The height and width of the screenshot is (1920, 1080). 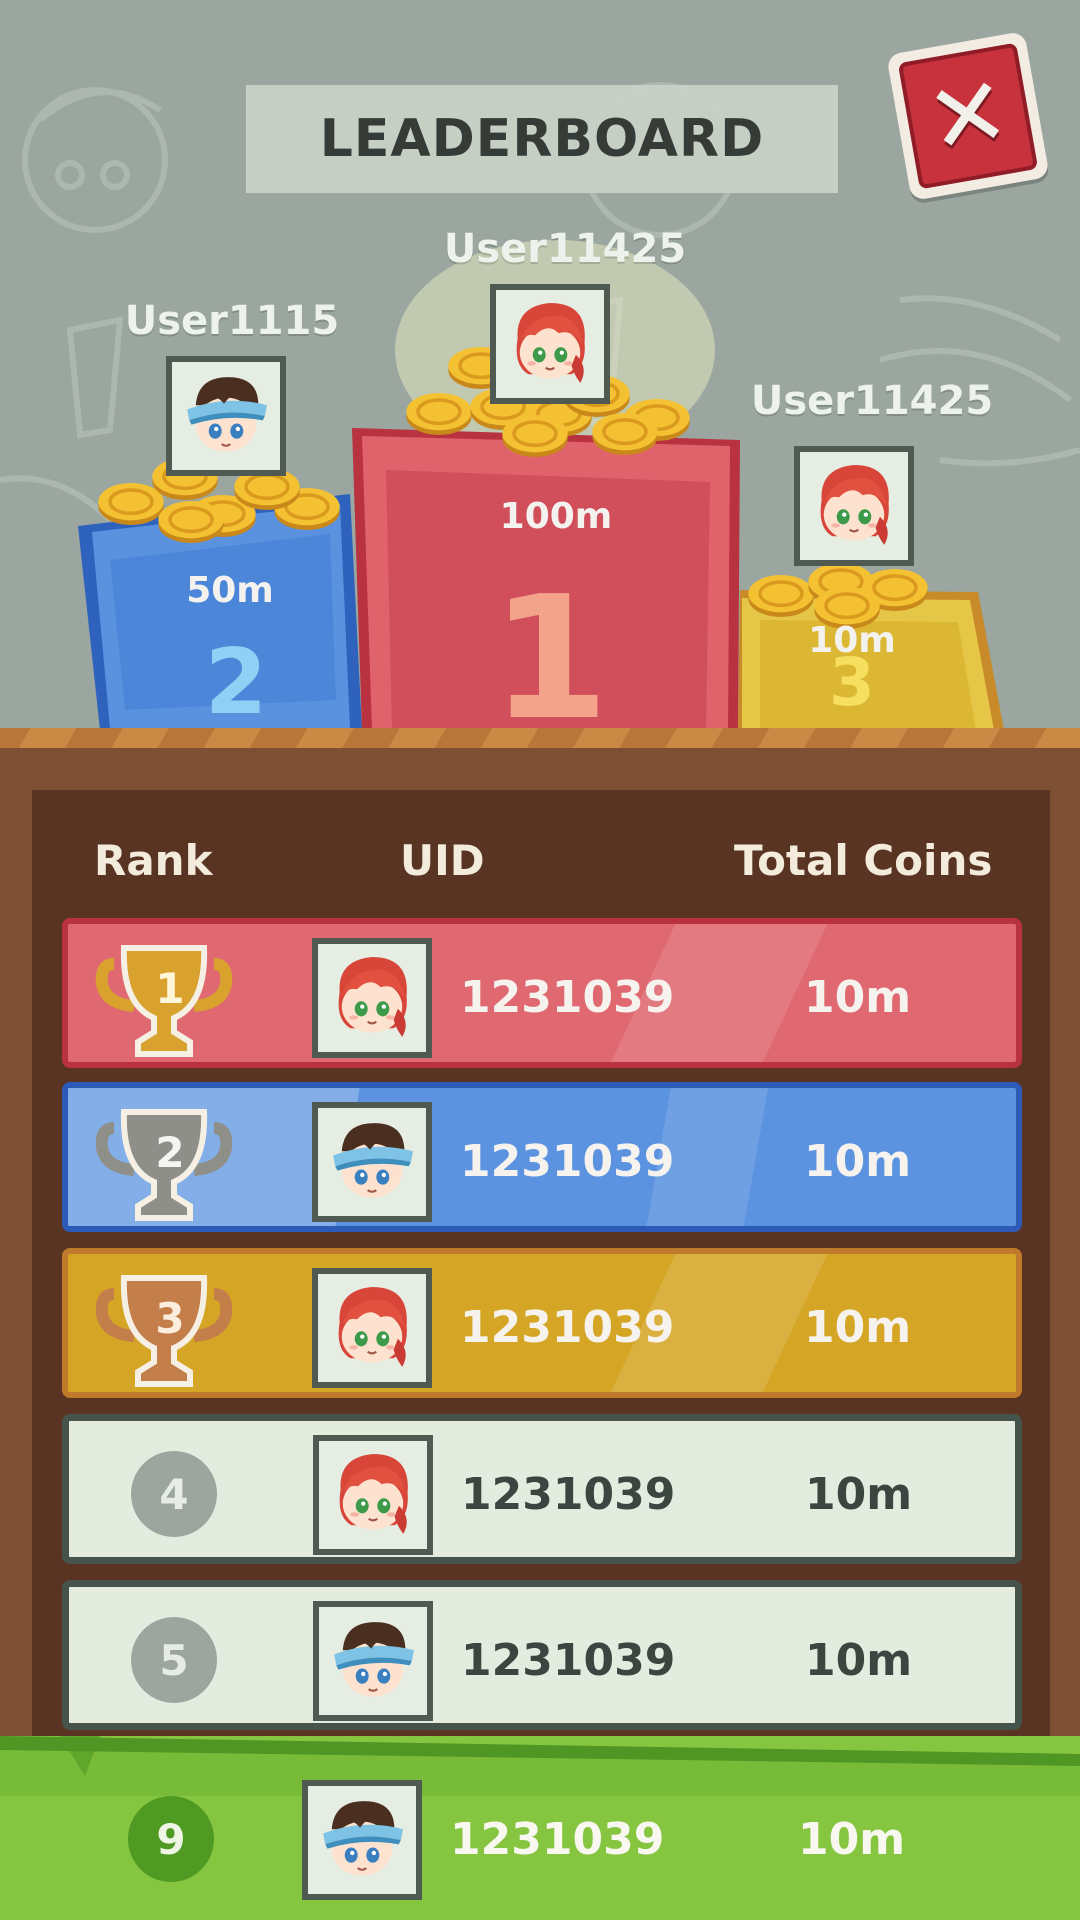 I want to click on podium-1st-avatar, so click(x=550, y=344).